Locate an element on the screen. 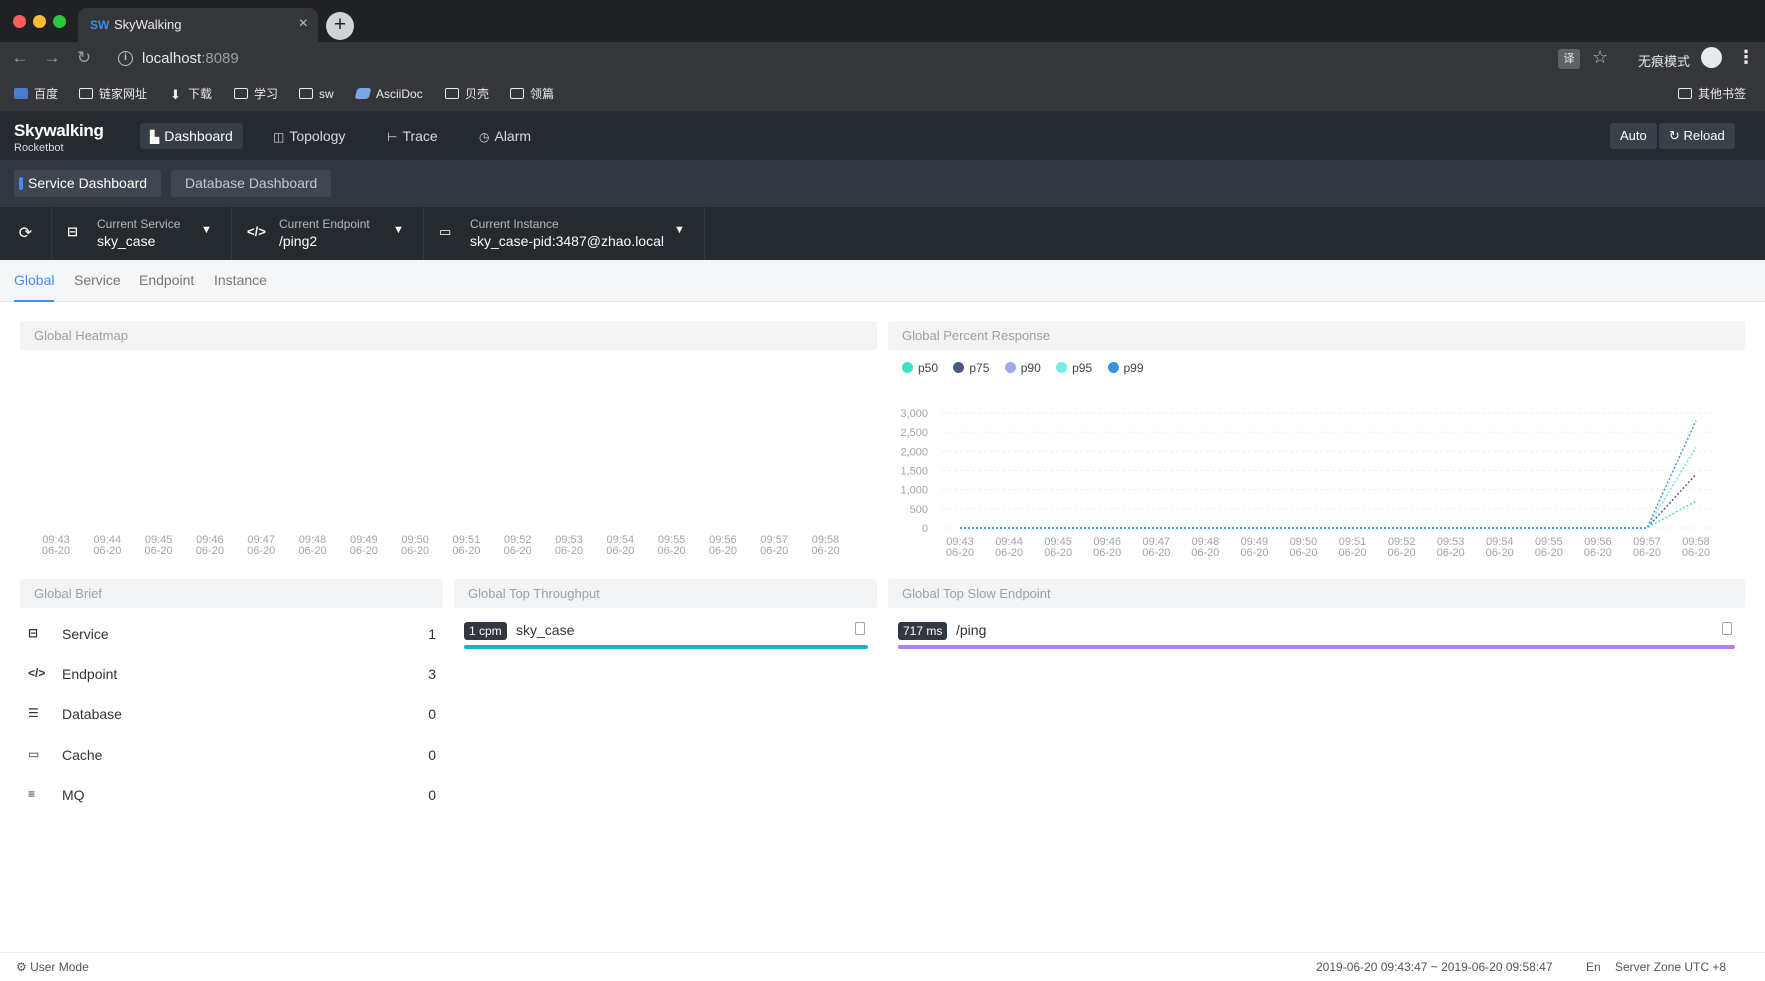 The height and width of the screenshot is (981, 1765). tab-database-dashboard: Database Dashboard is located at coordinates (251, 183).